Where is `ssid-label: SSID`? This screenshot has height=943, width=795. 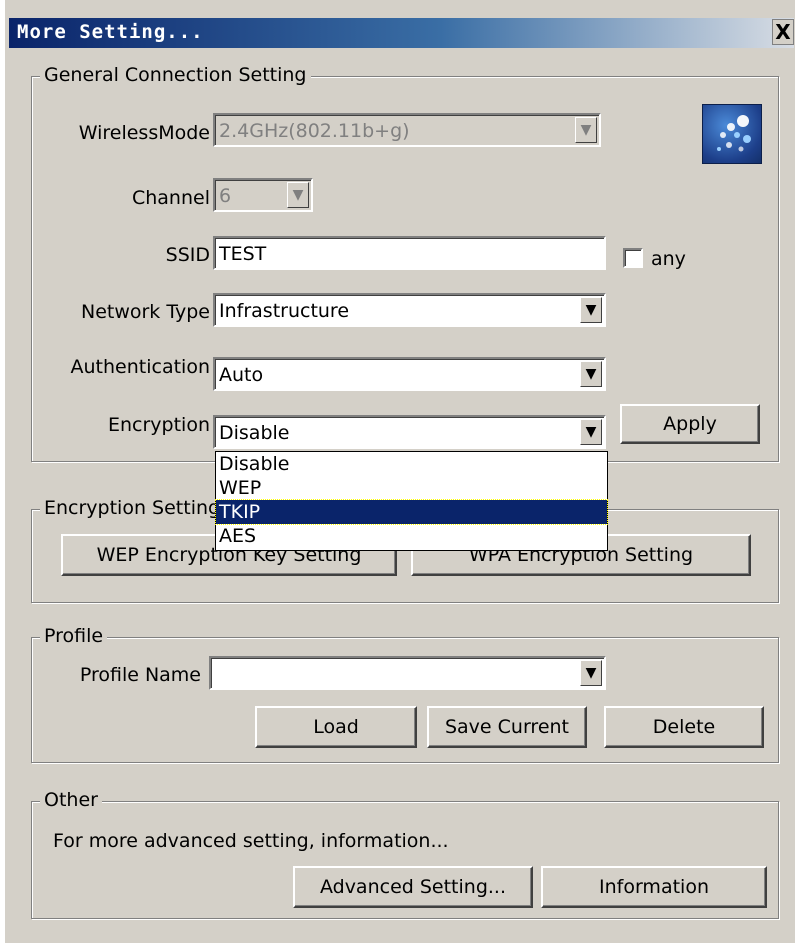 ssid-label: SSID is located at coordinates (187, 255).